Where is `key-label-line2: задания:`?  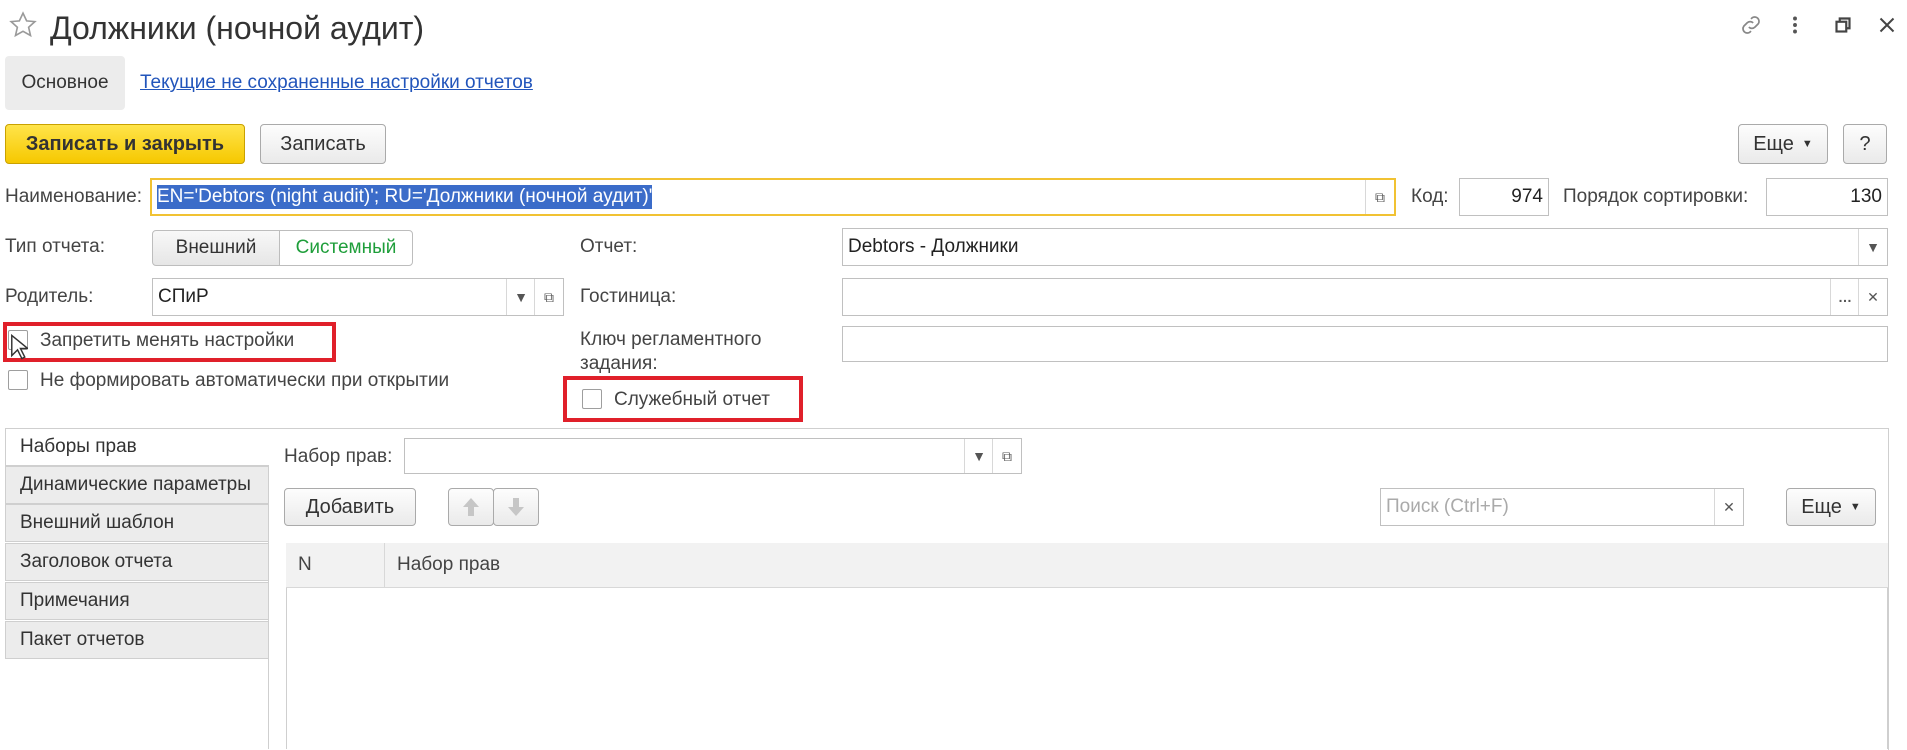
key-label-line2: задания: is located at coordinates (619, 363).